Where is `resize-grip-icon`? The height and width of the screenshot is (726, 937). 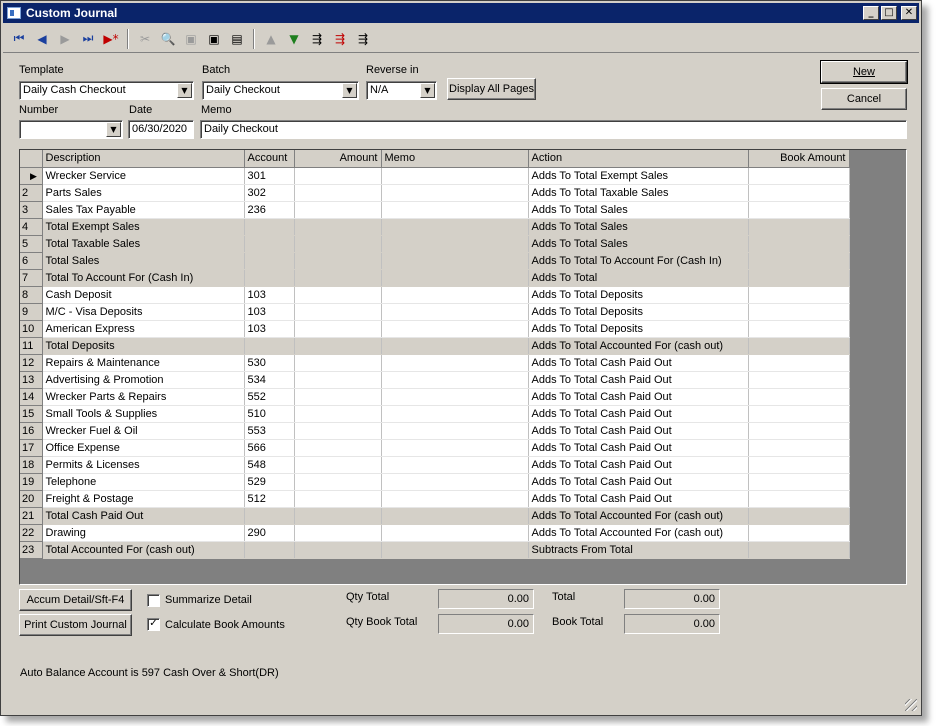
resize-grip-icon is located at coordinates (911, 705).